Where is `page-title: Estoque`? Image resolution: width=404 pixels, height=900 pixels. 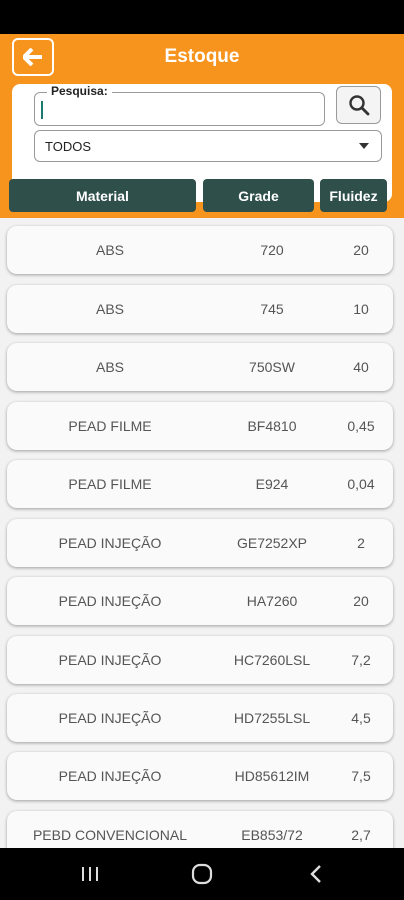
page-title: Estoque is located at coordinates (202, 56).